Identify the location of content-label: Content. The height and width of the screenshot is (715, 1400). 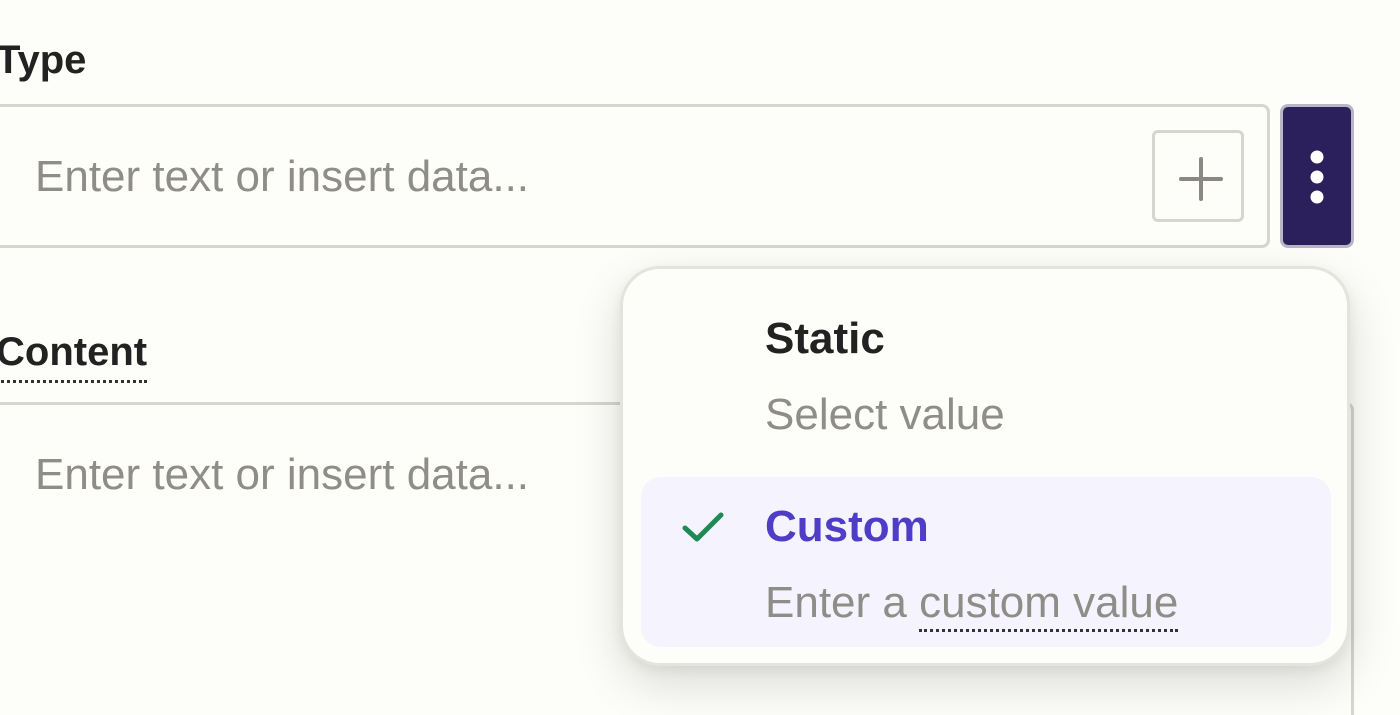
(74, 357).